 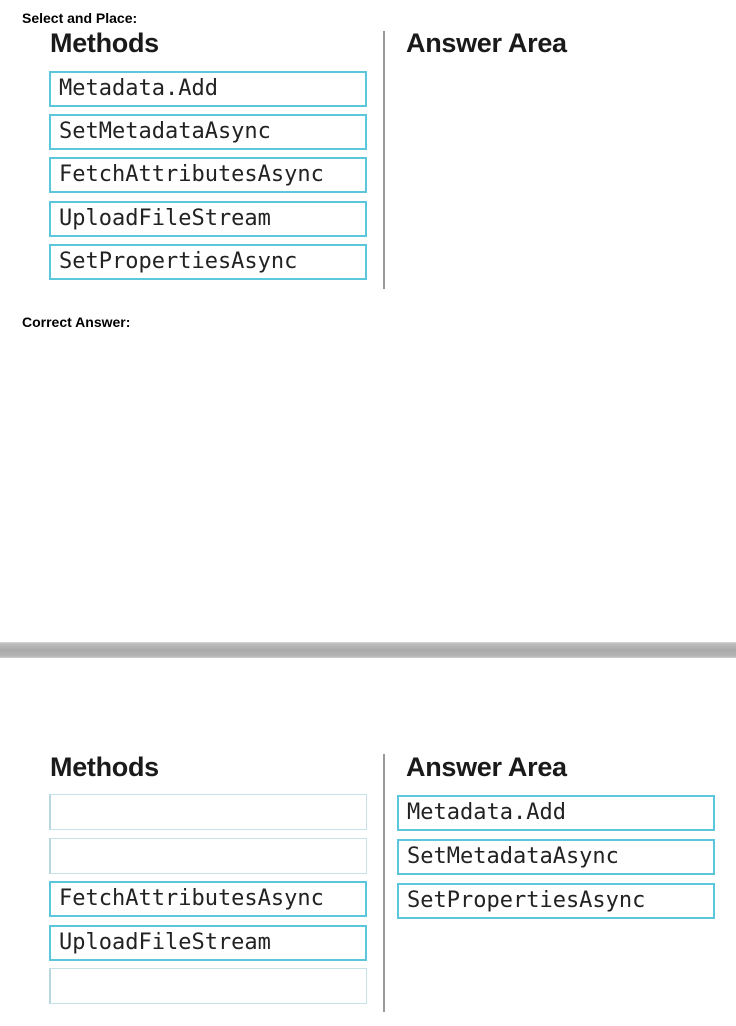 I want to click on methods-heading: Methods, so click(x=104, y=43).